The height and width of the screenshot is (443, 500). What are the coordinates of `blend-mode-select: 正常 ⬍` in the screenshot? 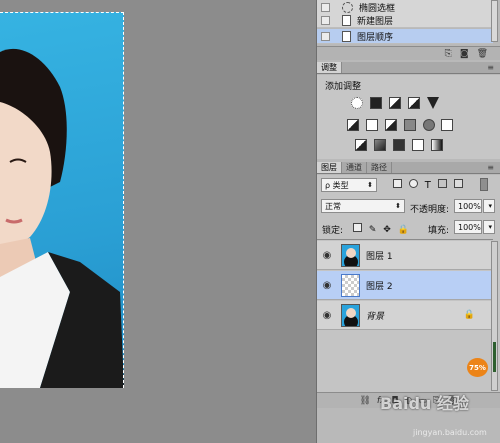 It's located at (363, 206).